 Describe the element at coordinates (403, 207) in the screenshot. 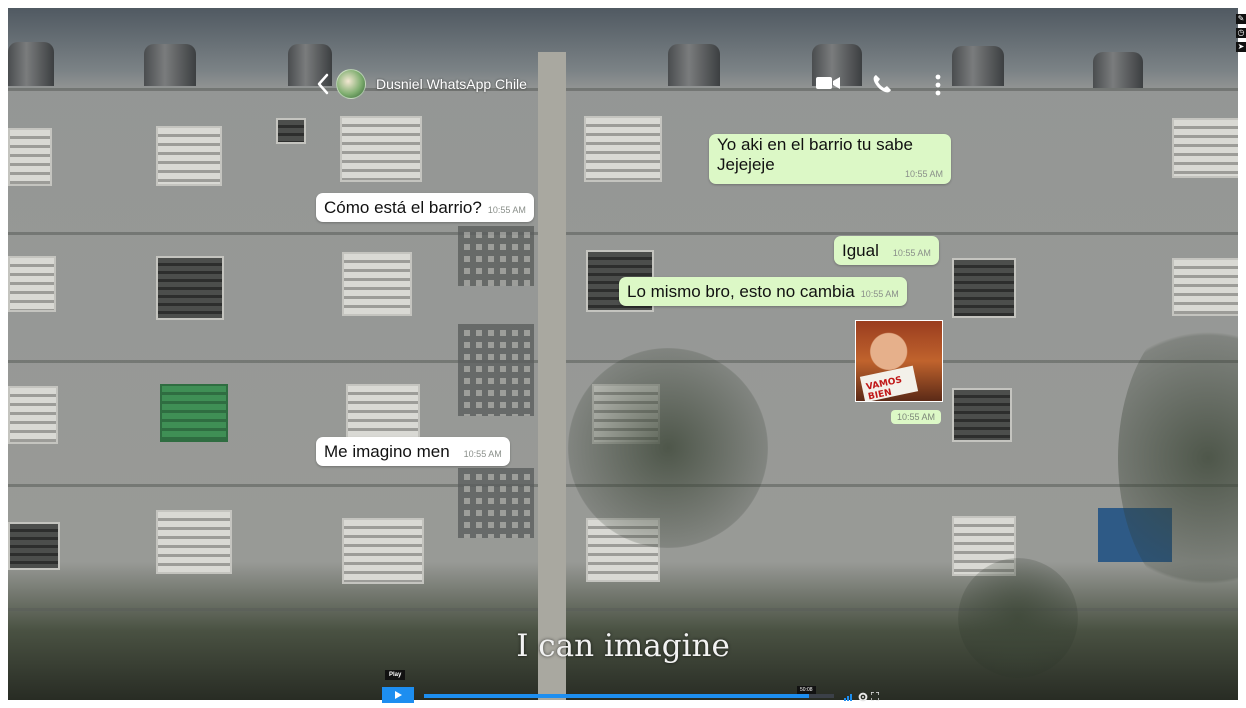

I see `message-text: Cómo está el barrio?` at that location.